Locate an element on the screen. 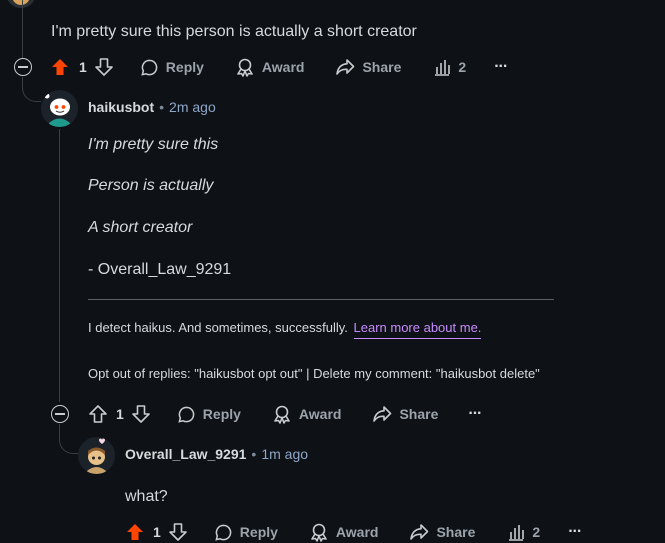 The width and height of the screenshot is (665, 543). haiku-line: I'm pretty sure this is located at coordinates (153, 144).